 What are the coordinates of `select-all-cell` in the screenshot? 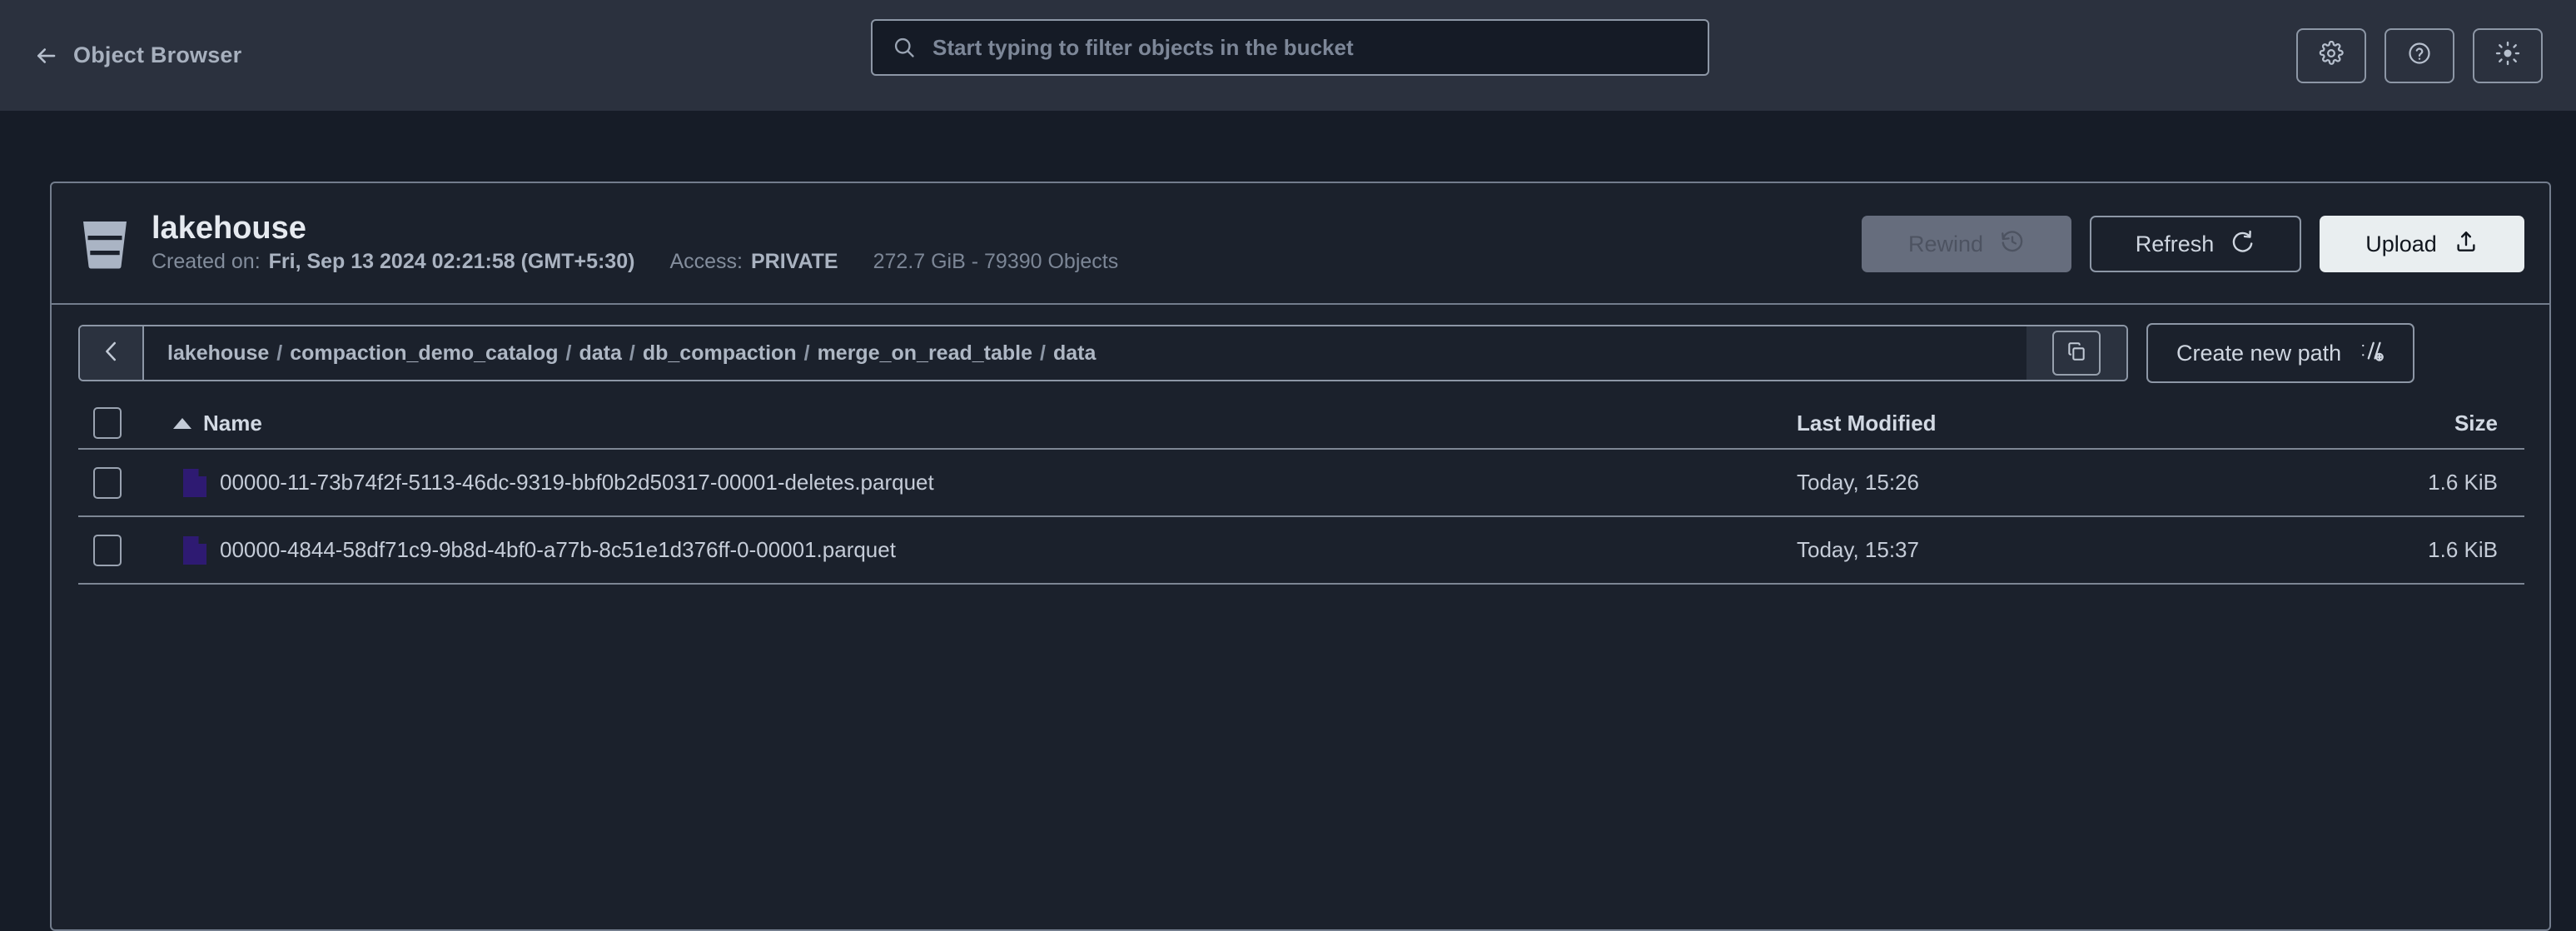 It's located at (115, 423).